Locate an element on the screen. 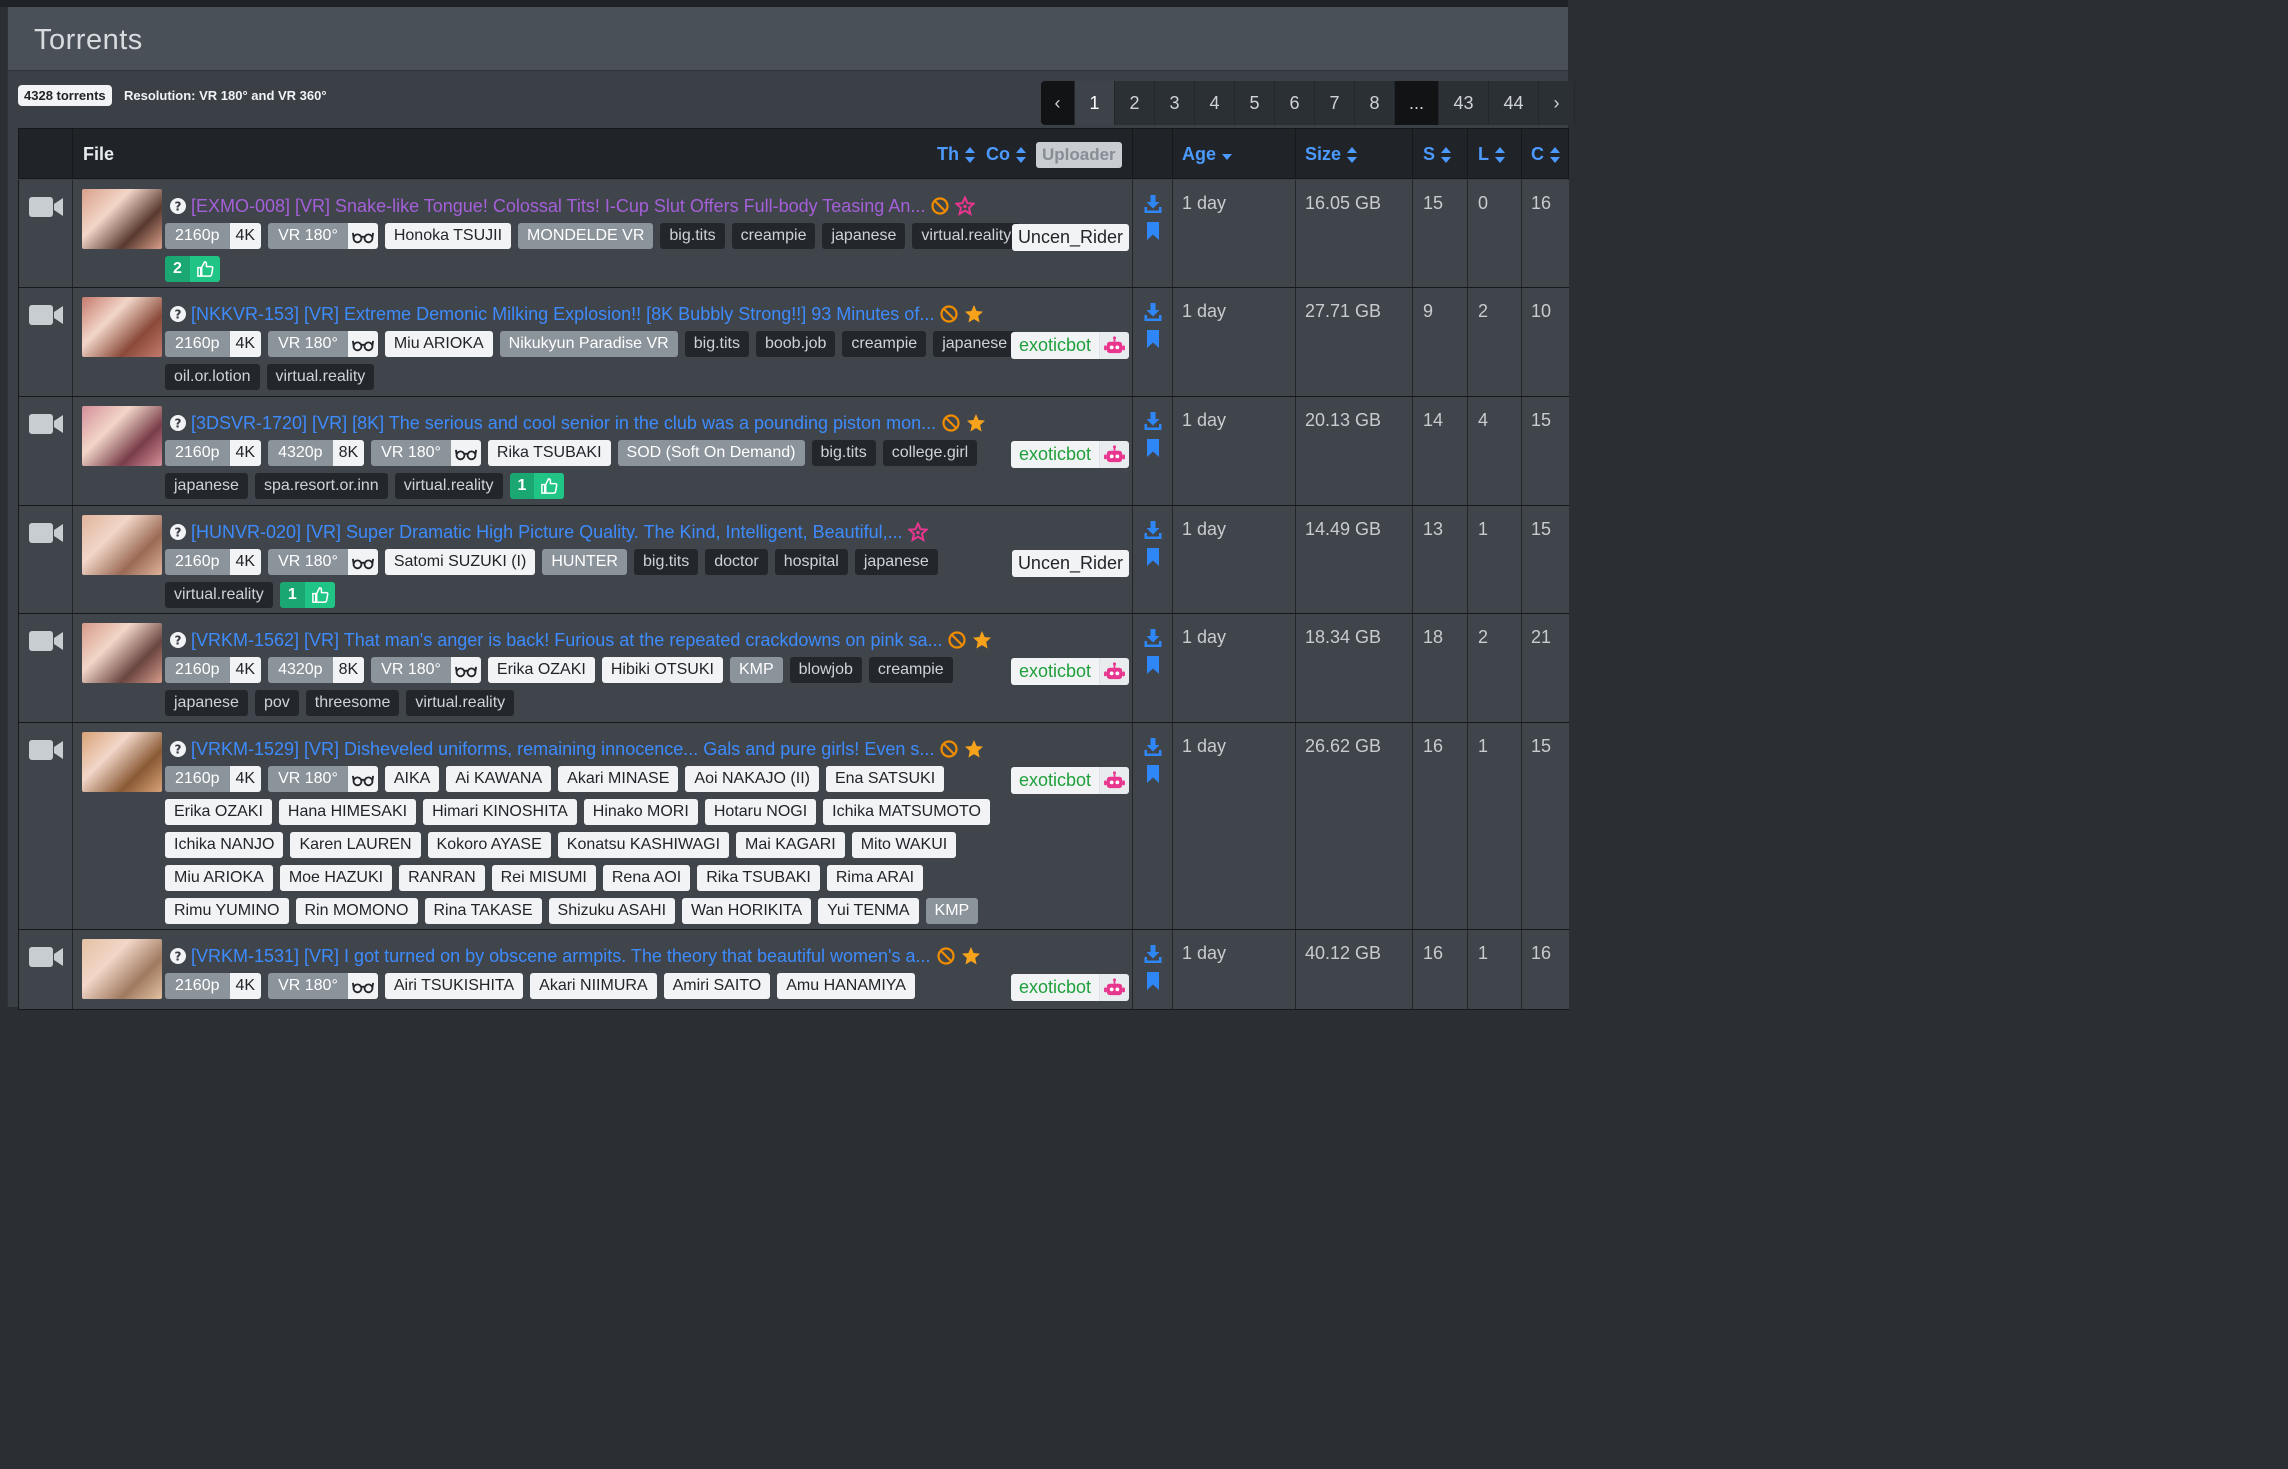 The height and width of the screenshot is (1469, 2288). performer-tag: Airi TSUKISHITA is located at coordinates (454, 986).